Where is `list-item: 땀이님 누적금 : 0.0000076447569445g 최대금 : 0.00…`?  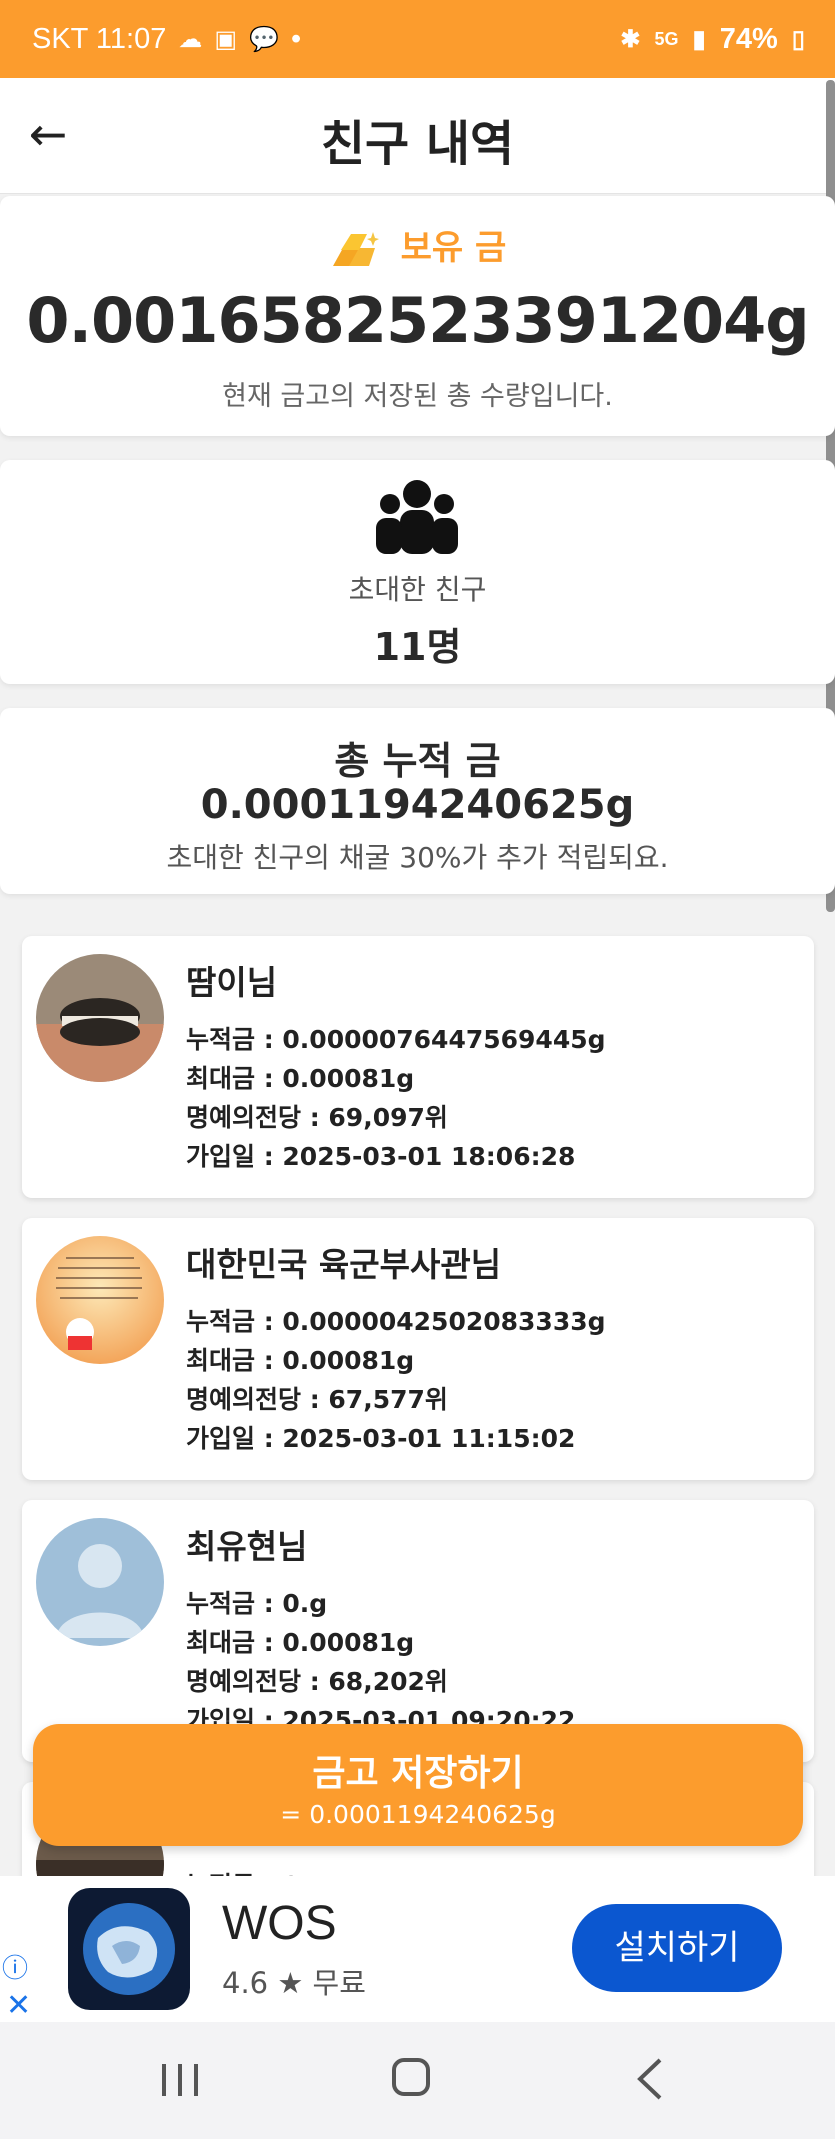 list-item: 땀이님 누적금 : 0.0000076447569445g 최대금 : 0.00… is located at coordinates (418, 1067).